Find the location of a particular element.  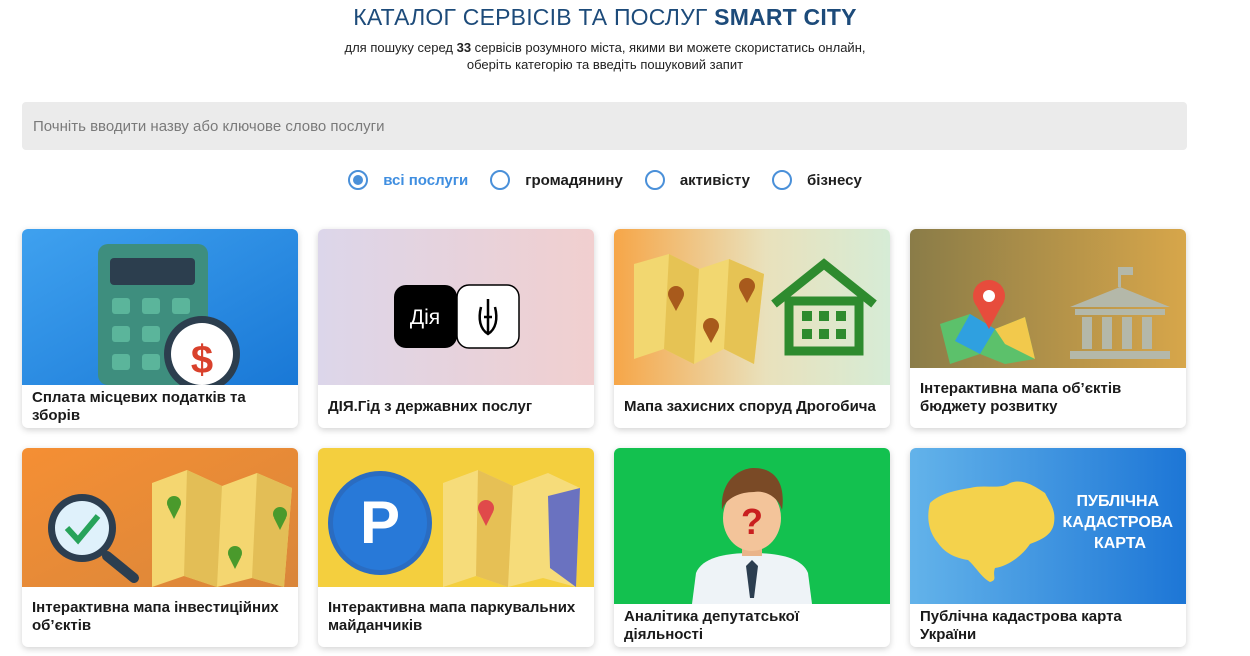

card-title: Інтерактивна мапа інвестиційних об’єктів is located at coordinates (155, 616).